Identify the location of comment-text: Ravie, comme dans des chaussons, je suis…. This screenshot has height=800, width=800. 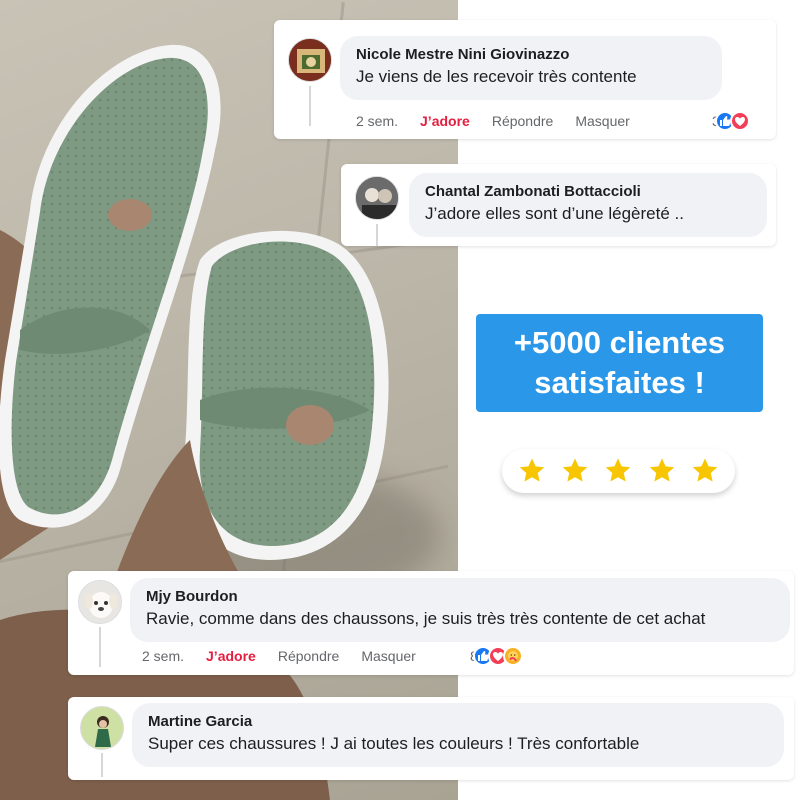
(426, 618).